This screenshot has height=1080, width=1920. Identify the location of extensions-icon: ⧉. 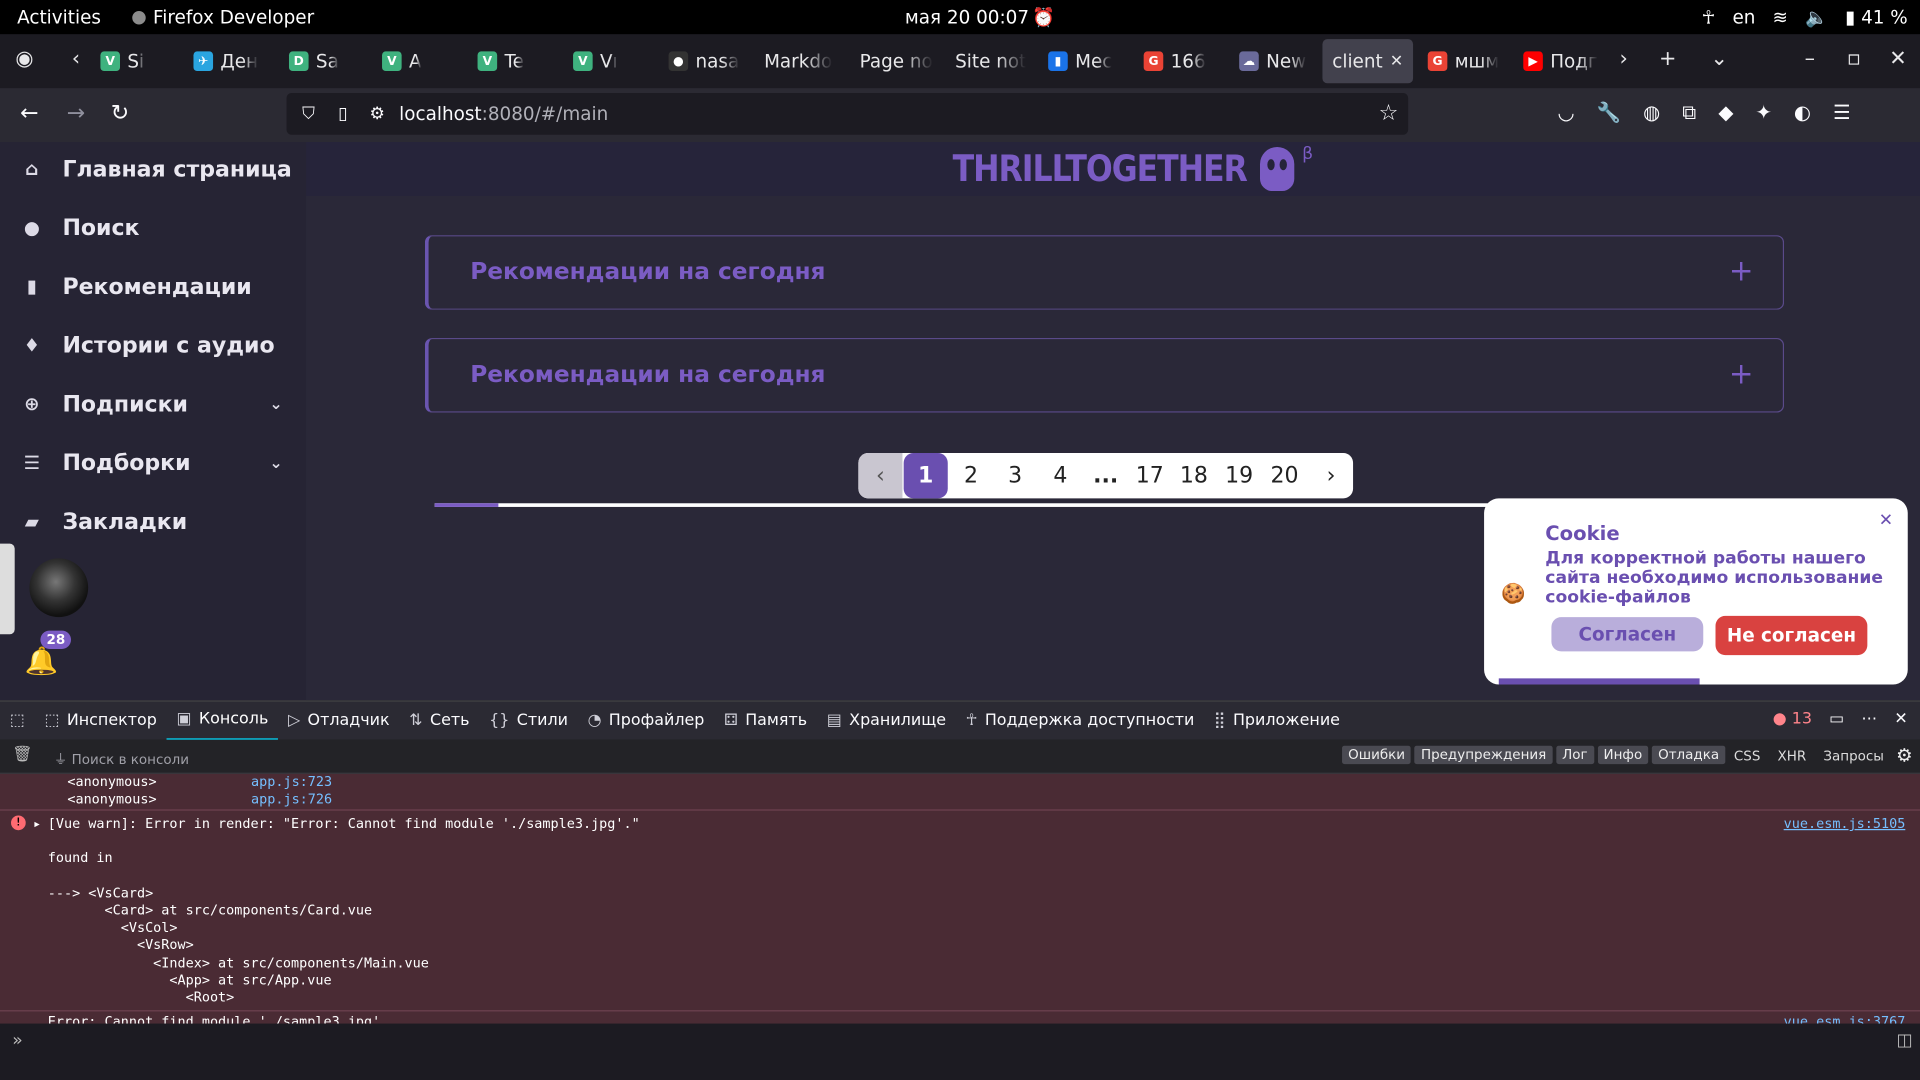
(1689, 112).